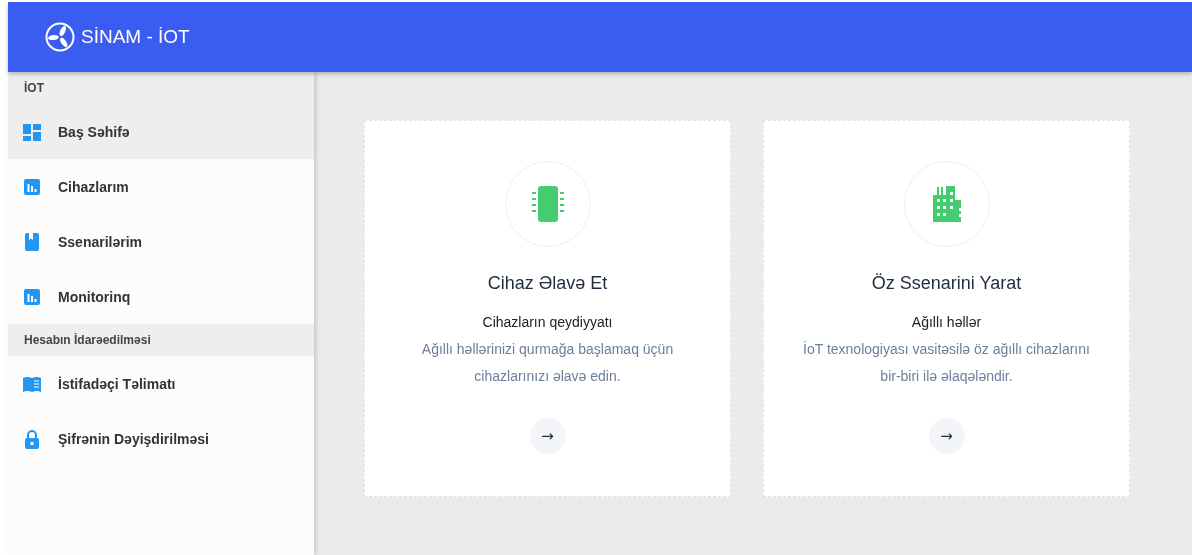 The image size is (1192, 555). What do you see at coordinates (161, 438) in the screenshot?
I see `sidebar-item: Şifrənin Dəyişdirilməsi` at bounding box center [161, 438].